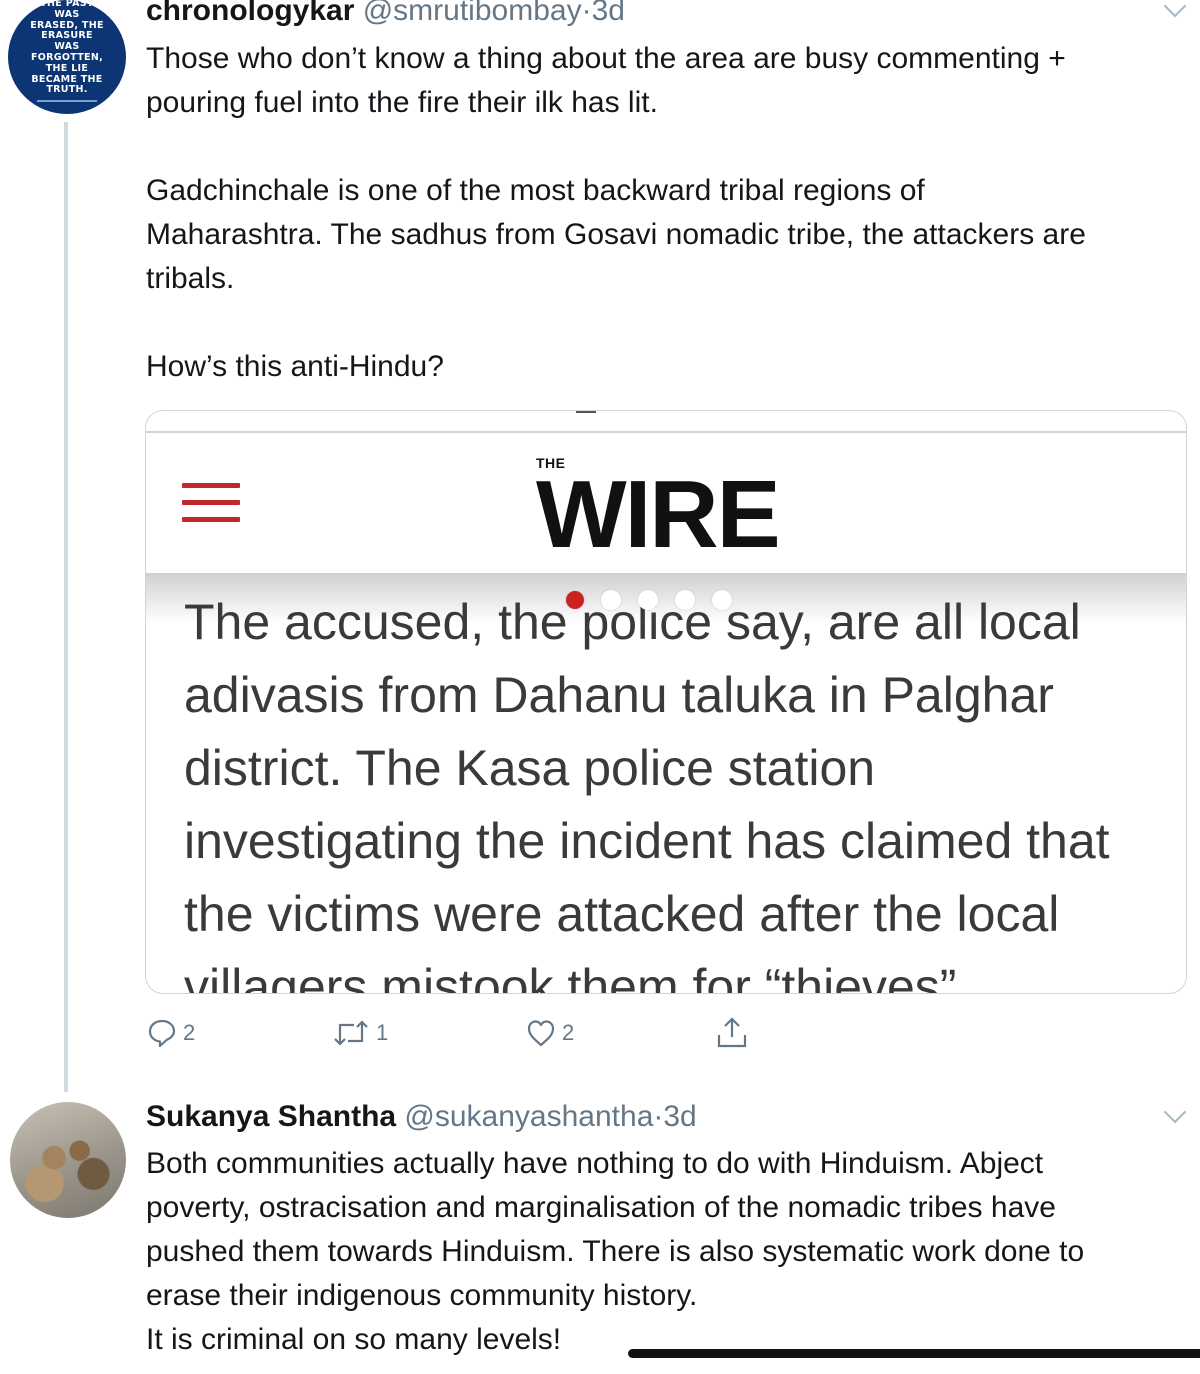 Image resolution: width=1200 pixels, height=1374 pixels. I want to click on author-name: chronologykar, so click(250, 13).